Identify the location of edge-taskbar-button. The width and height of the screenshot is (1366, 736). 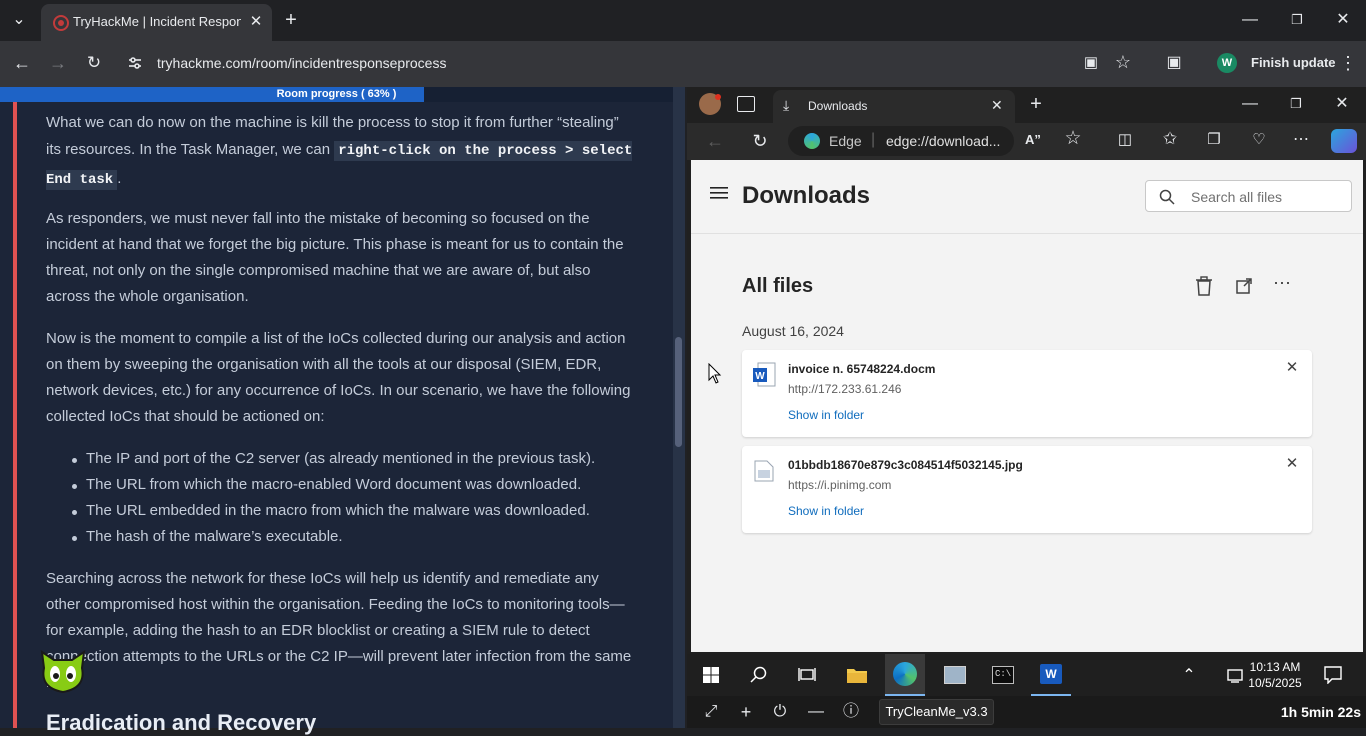
(905, 675).